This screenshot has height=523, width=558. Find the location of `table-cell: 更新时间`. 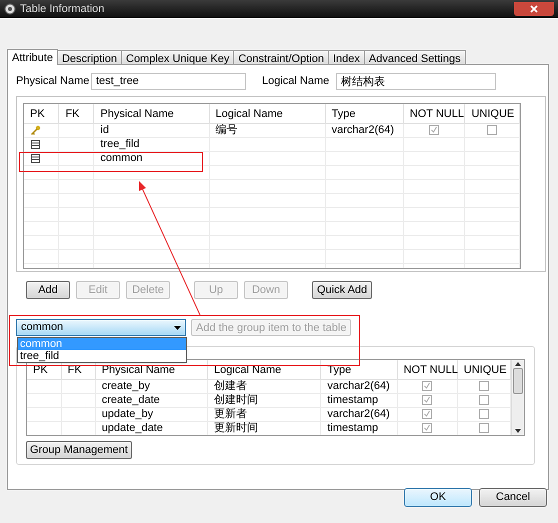

table-cell: 更新时间 is located at coordinates (236, 428).